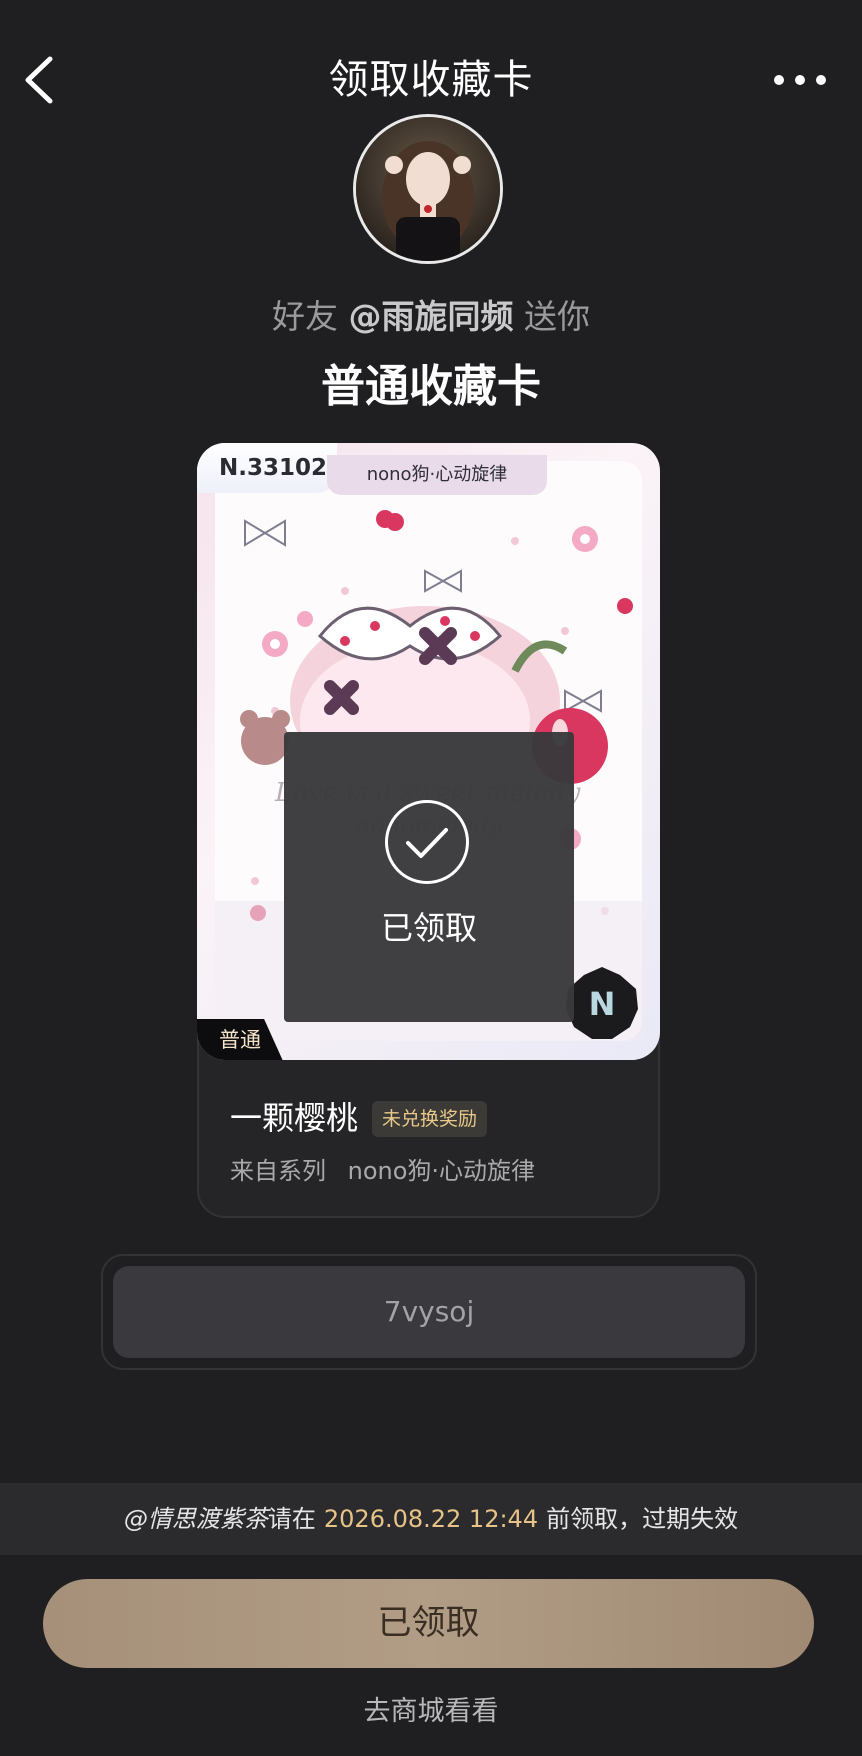  I want to click on notice-tail: 前领取，过期失效, so click(642, 1519).